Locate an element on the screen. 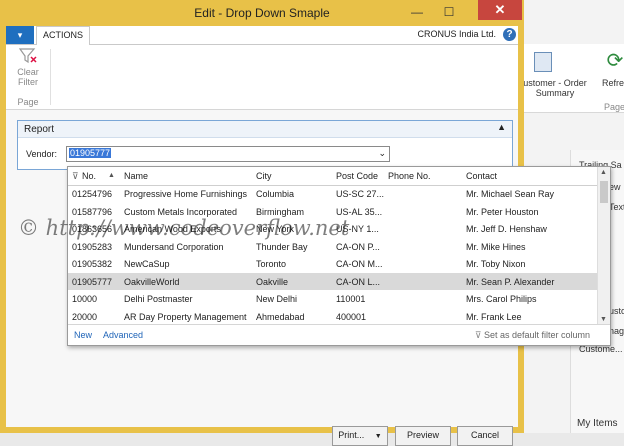 This screenshot has width=624, height=446. filter-small-icon: ⊽ is located at coordinates (479, 335).